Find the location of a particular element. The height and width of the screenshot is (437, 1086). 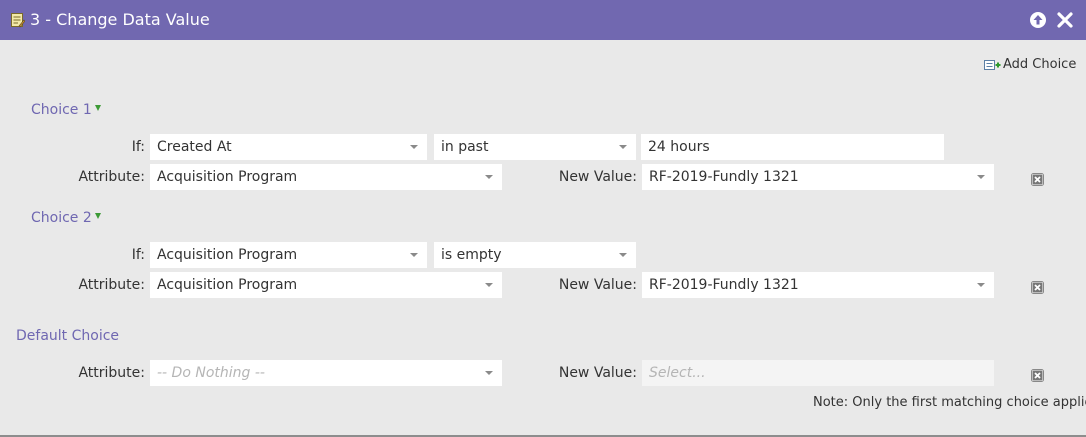

choice-1-heading: Choice 1 is located at coordinates (66, 110).